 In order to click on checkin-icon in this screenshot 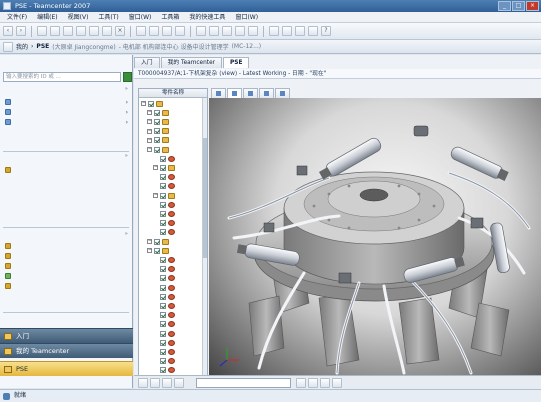, I will do `click(201, 31)`.